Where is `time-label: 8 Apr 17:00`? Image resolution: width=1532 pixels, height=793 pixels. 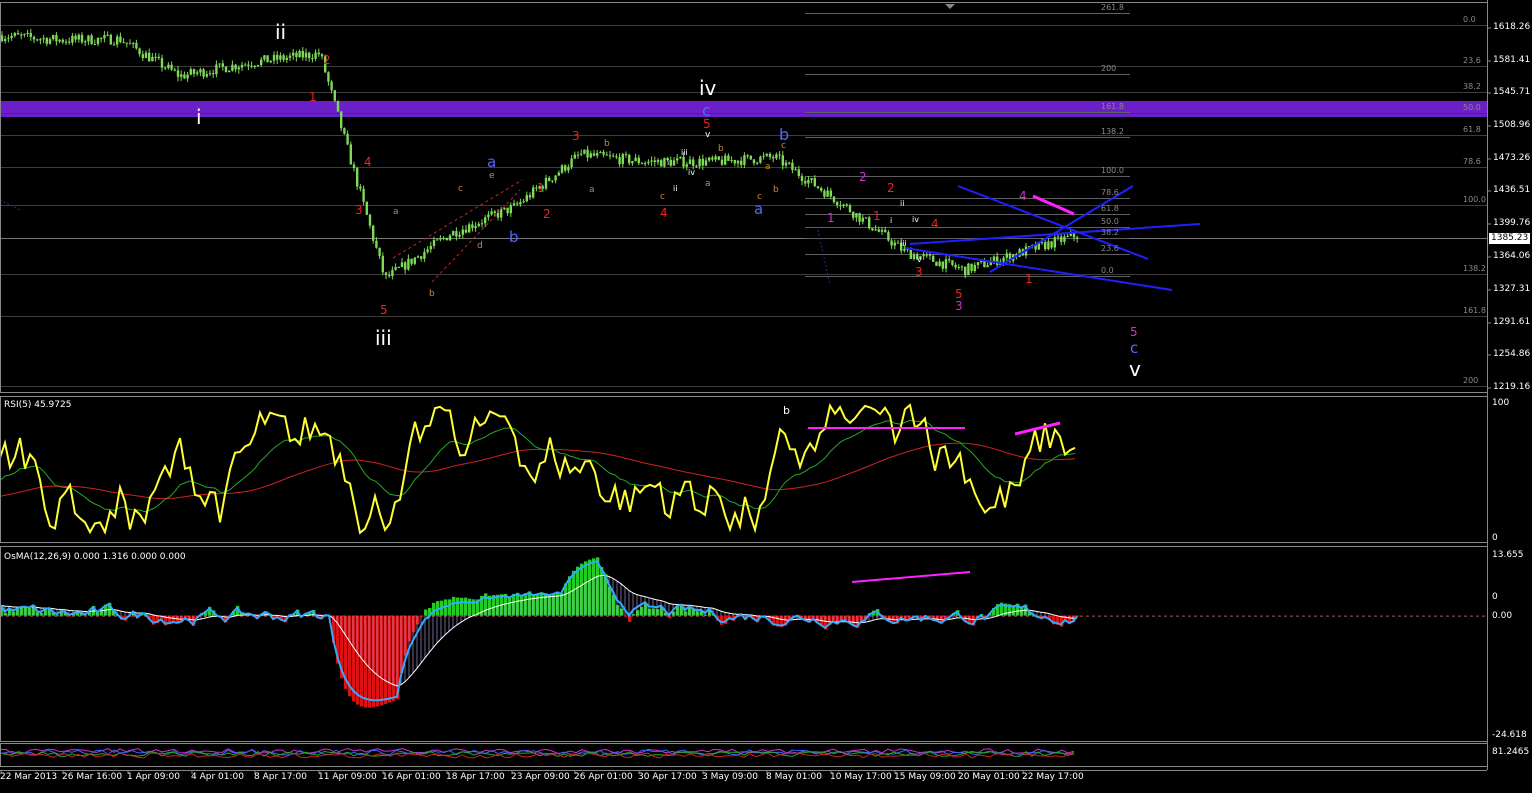
time-label: 8 Apr 17:00 is located at coordinates (280, 777).